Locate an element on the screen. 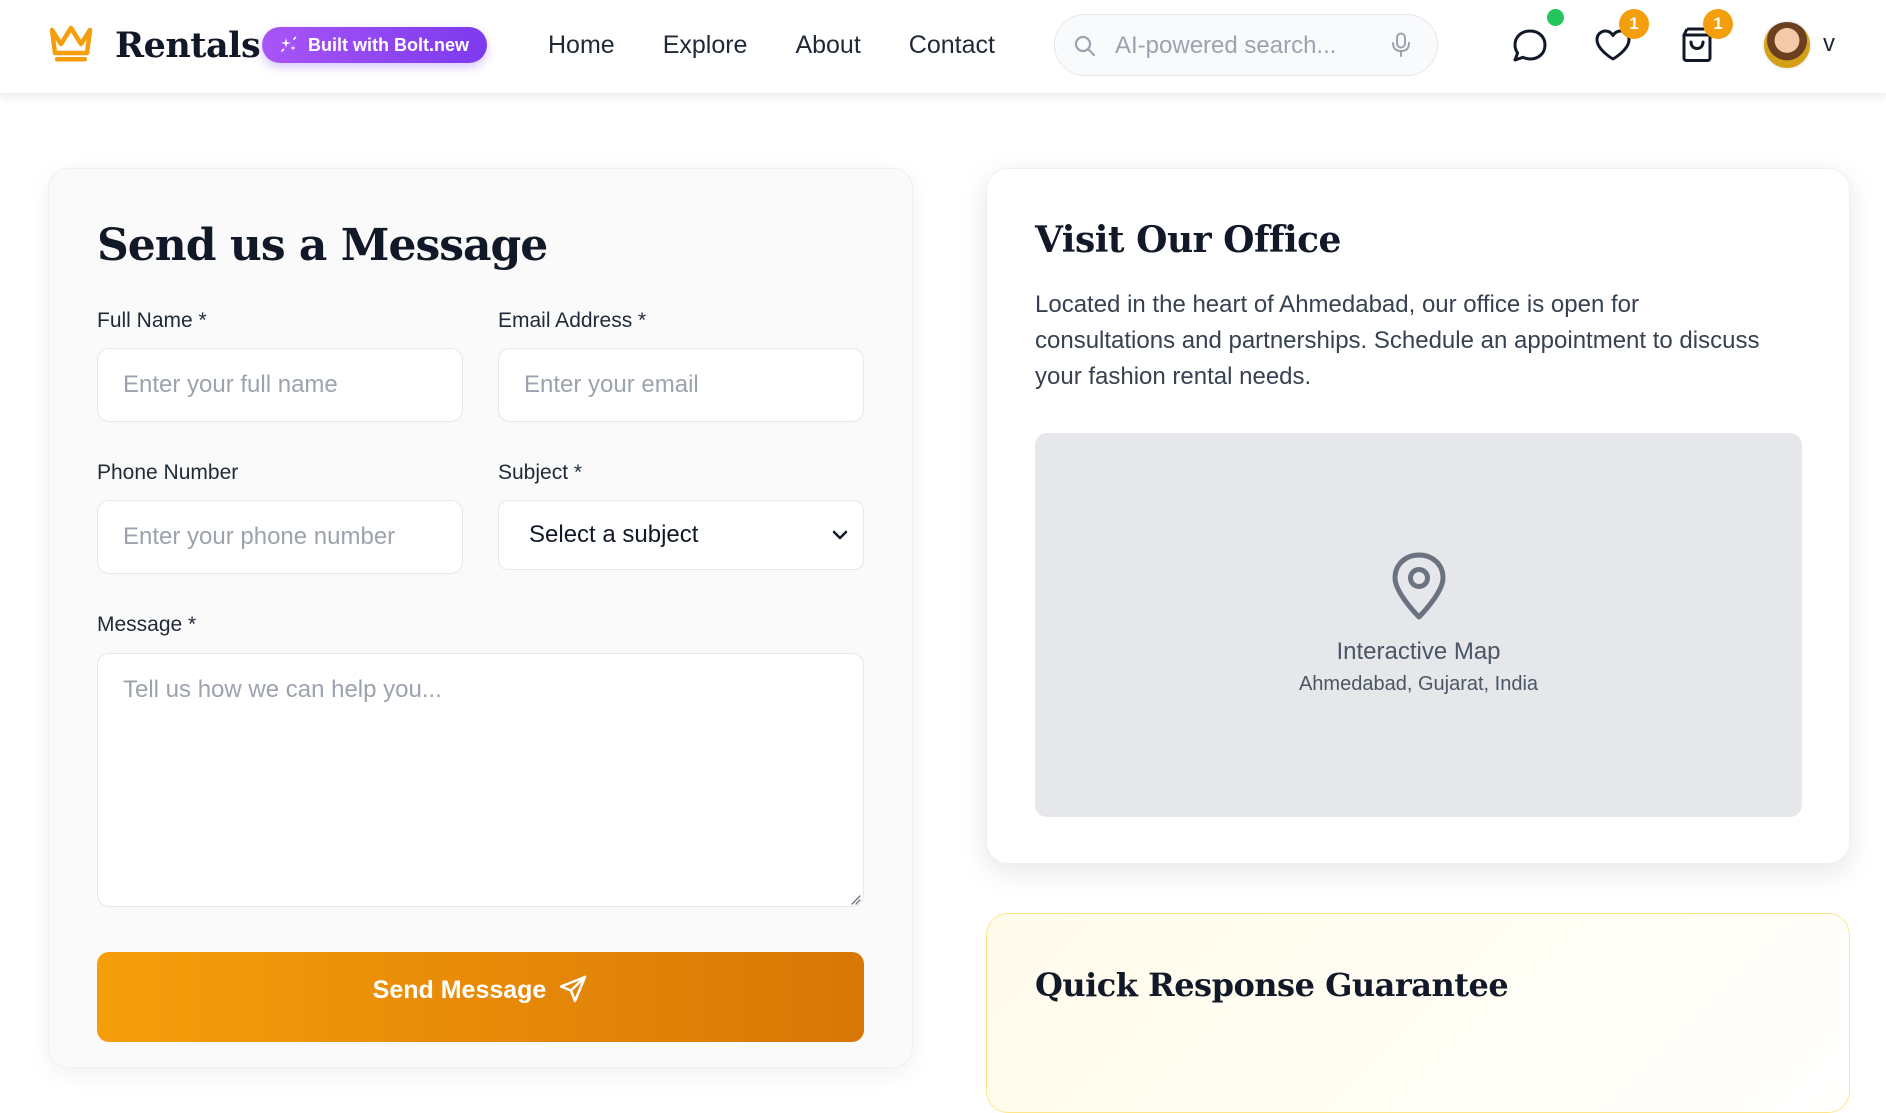  full-name-label: Full Name * is located at coordinates (152, 320).